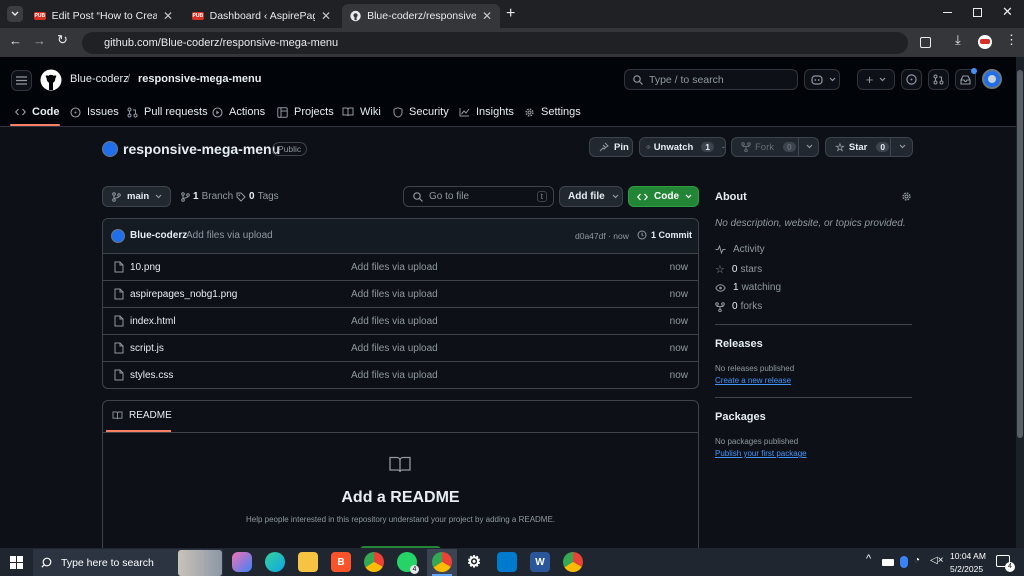  Describe the element at coordinates (474, 562) in the screenshot. I see `settings-gear-icon: ⚙` at that location.